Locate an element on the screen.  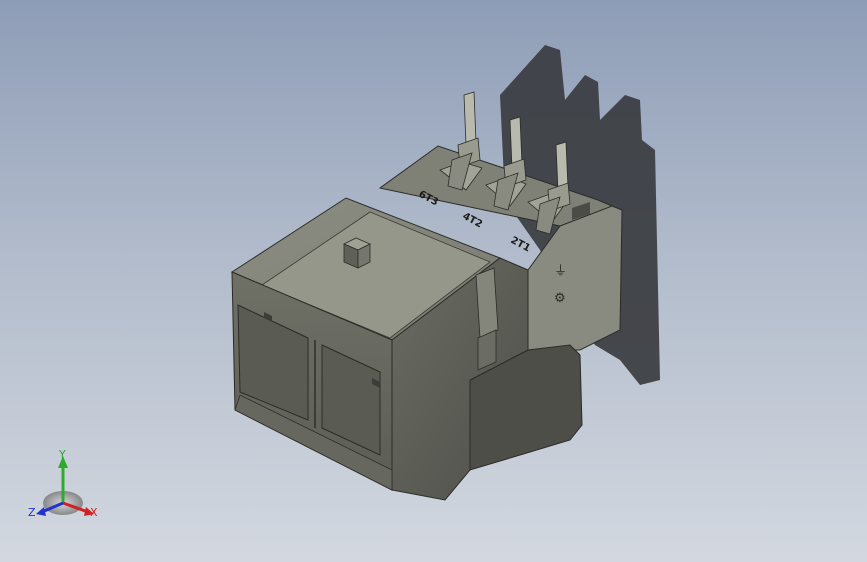
z-axis-label: Z is located at coordinates (32, 512).